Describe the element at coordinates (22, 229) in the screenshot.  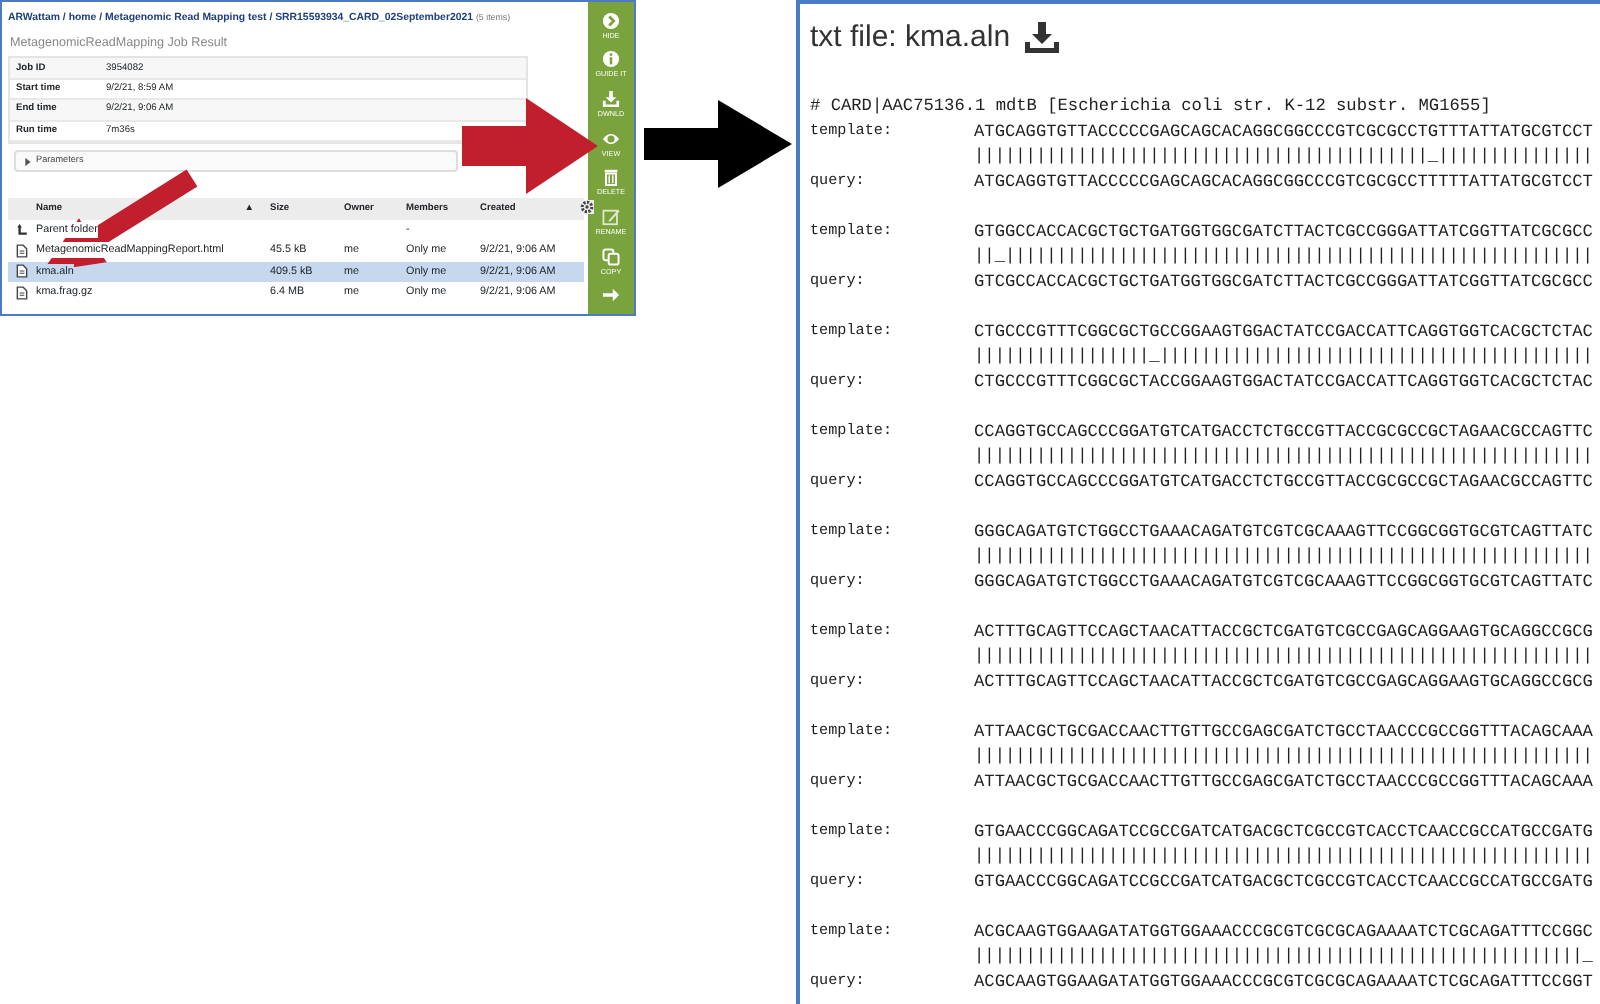
I see `up-arrow-icon` at that location.